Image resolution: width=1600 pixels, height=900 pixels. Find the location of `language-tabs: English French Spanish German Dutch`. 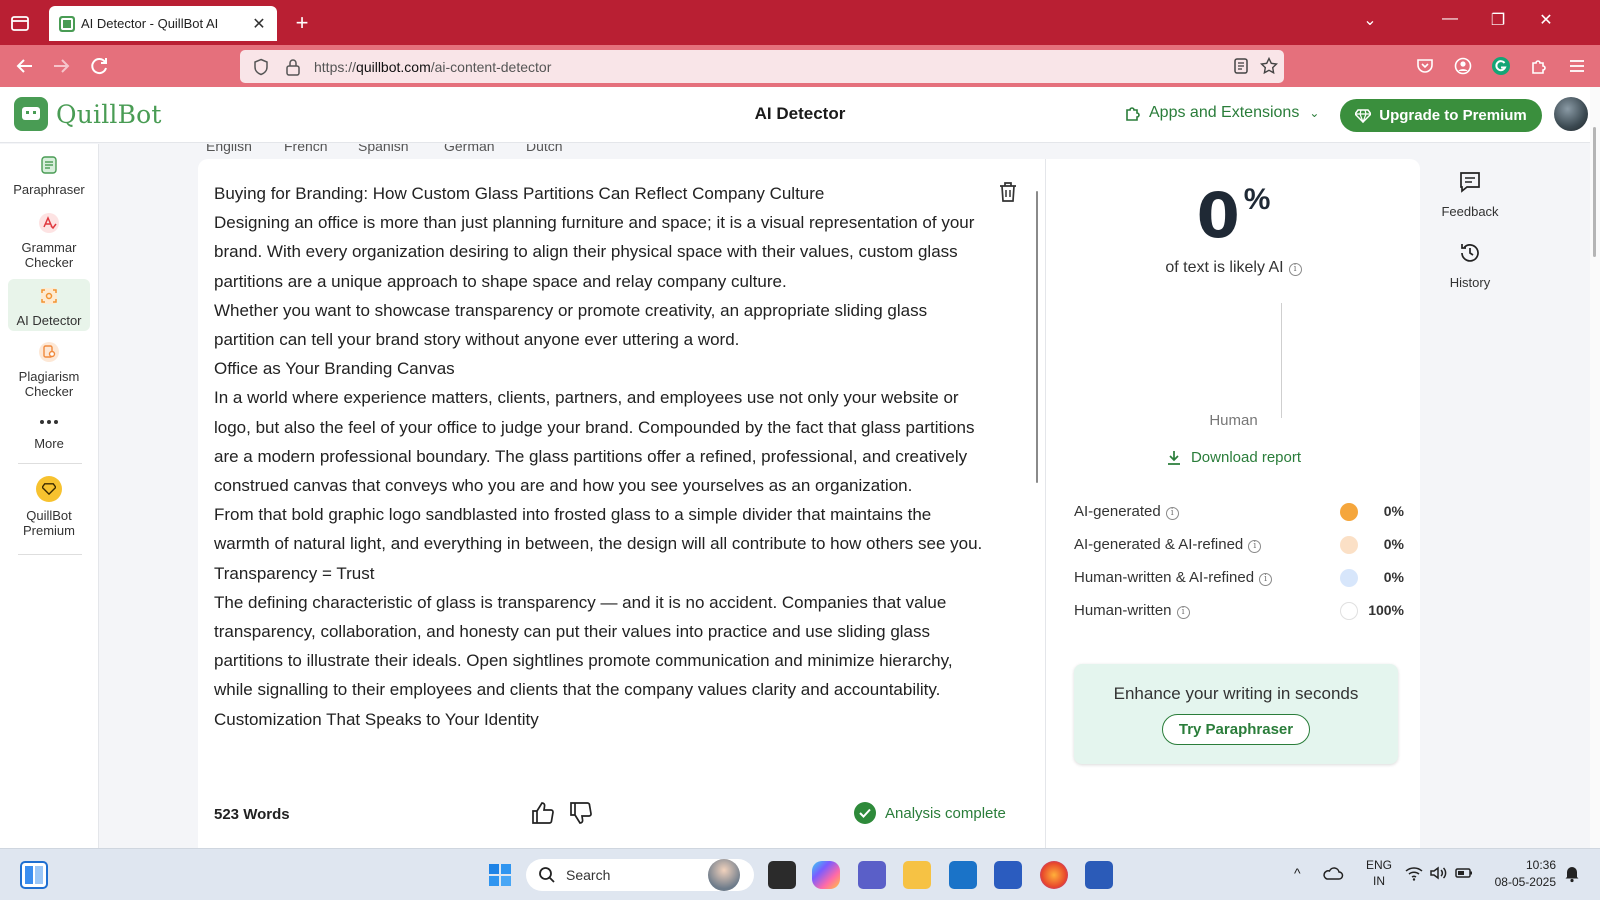

language-tabs: English French Spanish German Dutch is located at coordinates (498, 151).